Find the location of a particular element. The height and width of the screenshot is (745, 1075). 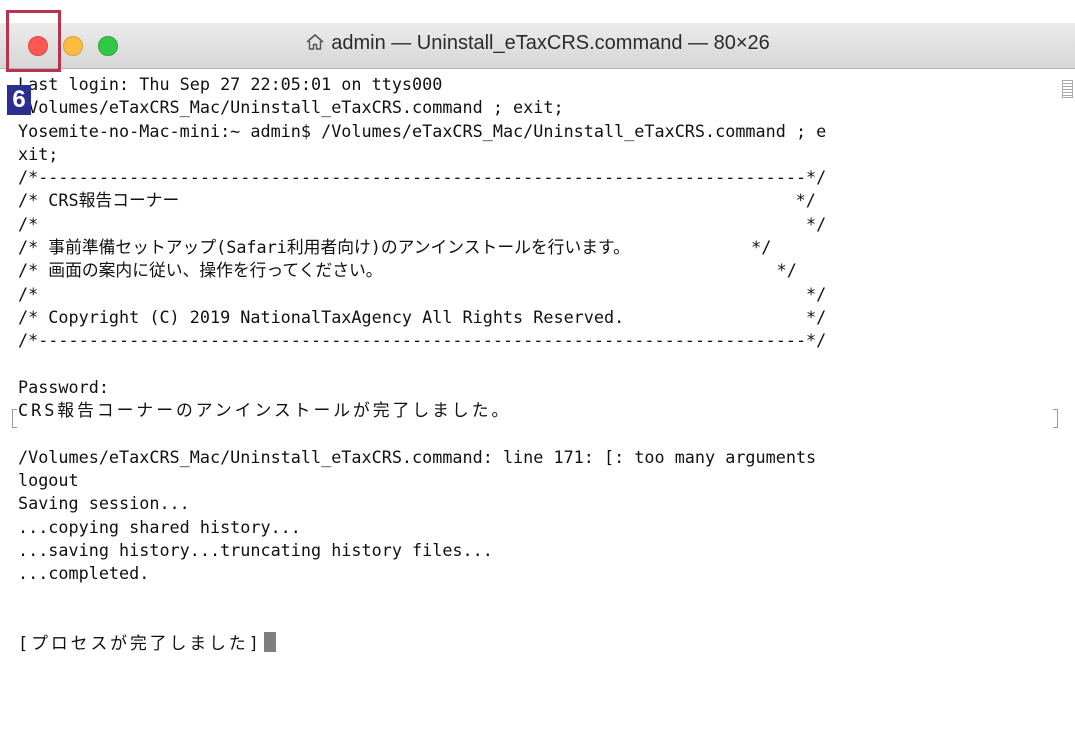

terminal-line: CRS報告コーナーのアンインストールが完了しました。 is located at coordinates (265, 410).